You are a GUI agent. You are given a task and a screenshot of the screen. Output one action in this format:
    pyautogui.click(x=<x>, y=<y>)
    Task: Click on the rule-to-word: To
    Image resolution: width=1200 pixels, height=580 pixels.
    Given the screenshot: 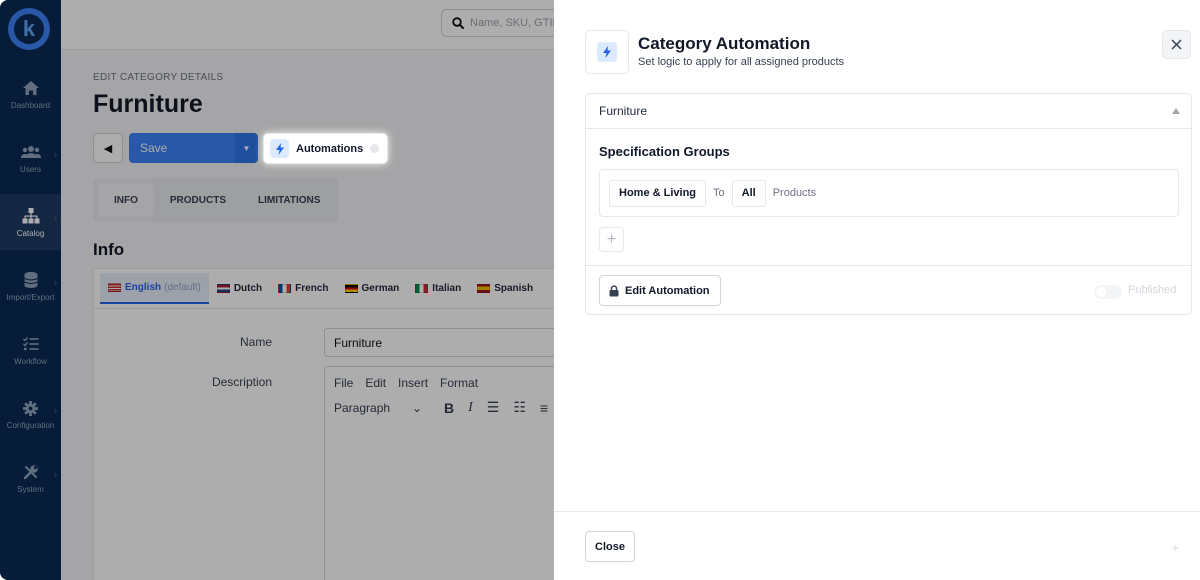 What is the action you would take?
    pyautogui.click(x=719, y=193)
    